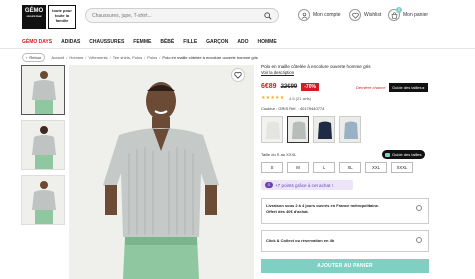 This screenshot has height=279, width=475. Describe the element at coordinates (269, 86) in the screenshot. I see `current-price: 6€89` at that location.